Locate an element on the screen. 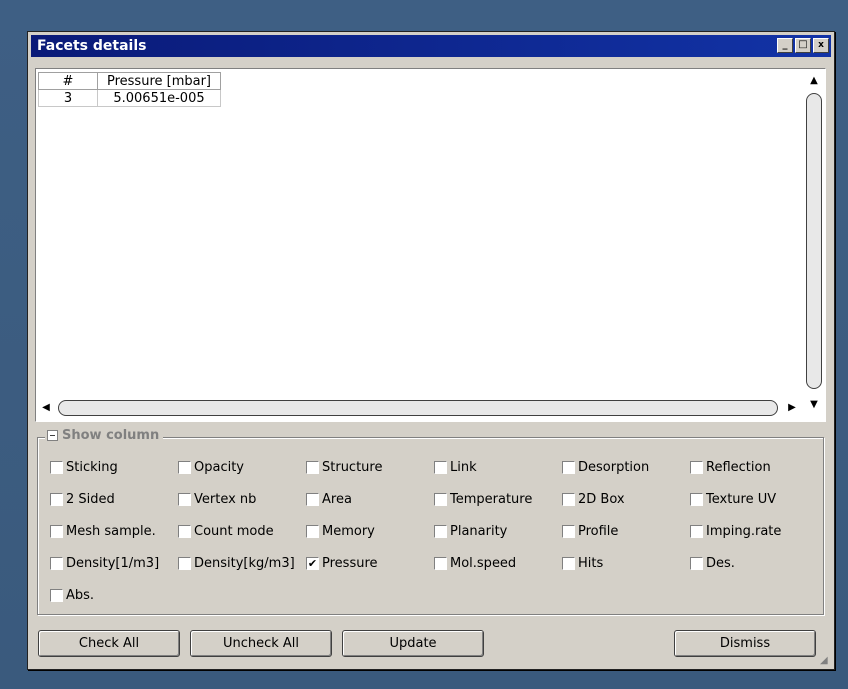 This screenshot has height=689, width=848. checkbox-label: Count mode is located at coordinates (234, 531).